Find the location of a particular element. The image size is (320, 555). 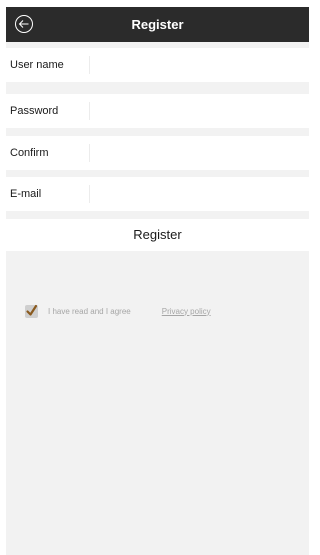

agree-checkbox is located at coordinates (31, 311).